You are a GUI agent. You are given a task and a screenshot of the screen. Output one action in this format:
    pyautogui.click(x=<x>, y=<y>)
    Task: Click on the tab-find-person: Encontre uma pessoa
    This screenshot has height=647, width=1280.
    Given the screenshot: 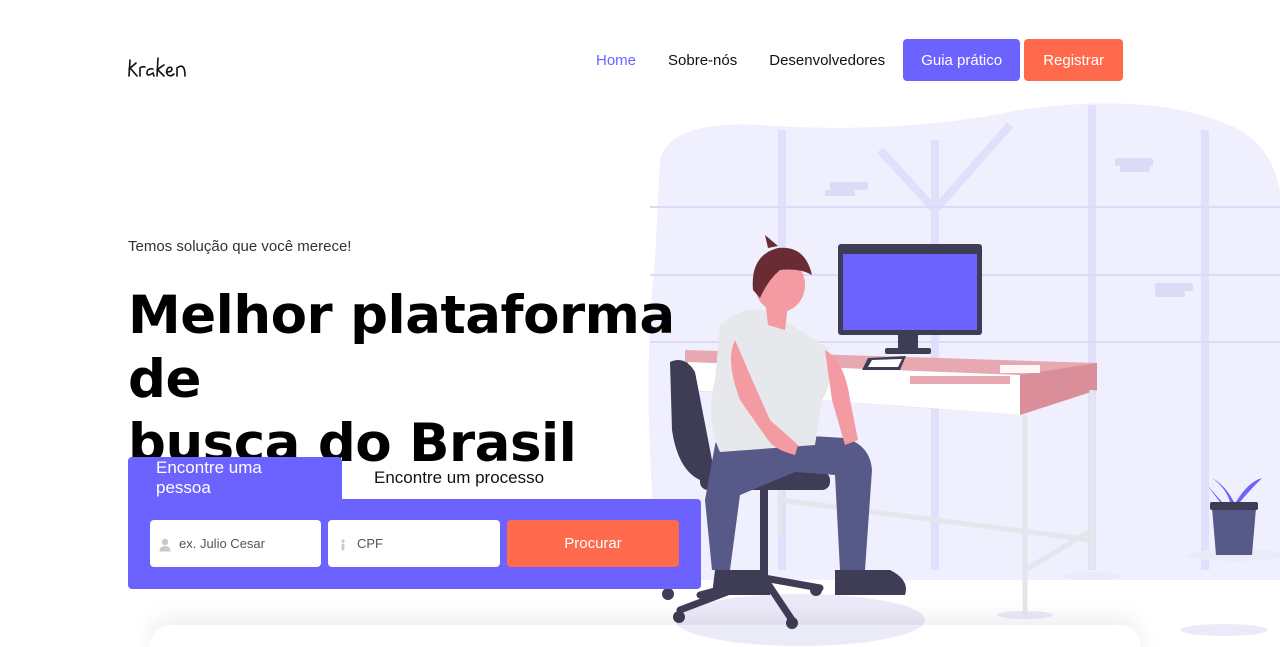 What is the action you would take?
    pyautogui.click(x=235, y=478)
    